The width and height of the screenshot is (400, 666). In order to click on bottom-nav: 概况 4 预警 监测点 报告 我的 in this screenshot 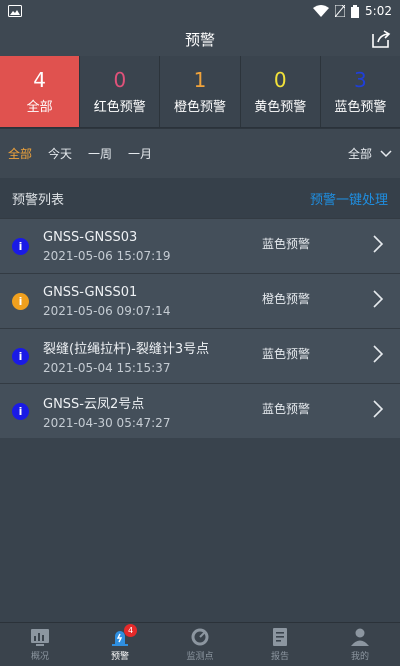, I will do `click(200, 644)`.